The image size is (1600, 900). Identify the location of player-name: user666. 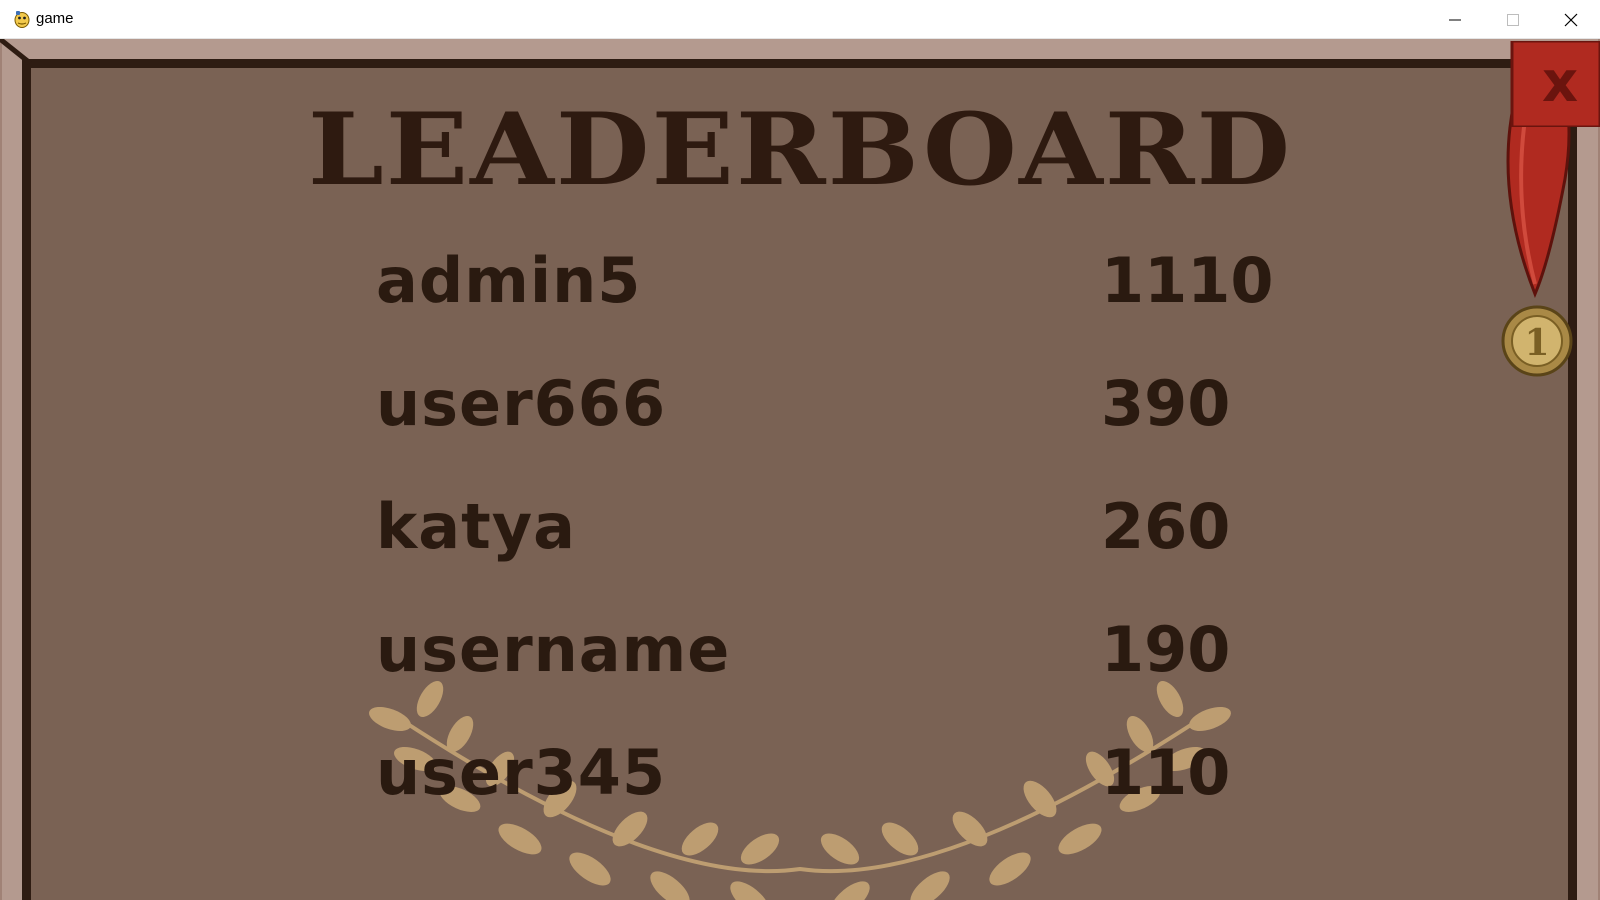
(521, 403).